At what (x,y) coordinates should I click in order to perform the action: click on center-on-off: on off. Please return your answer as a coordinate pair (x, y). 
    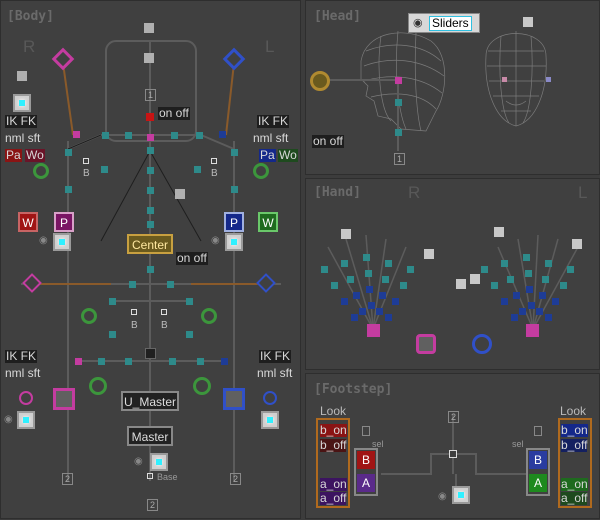
    Looking at the image, I should click on (192, 258).